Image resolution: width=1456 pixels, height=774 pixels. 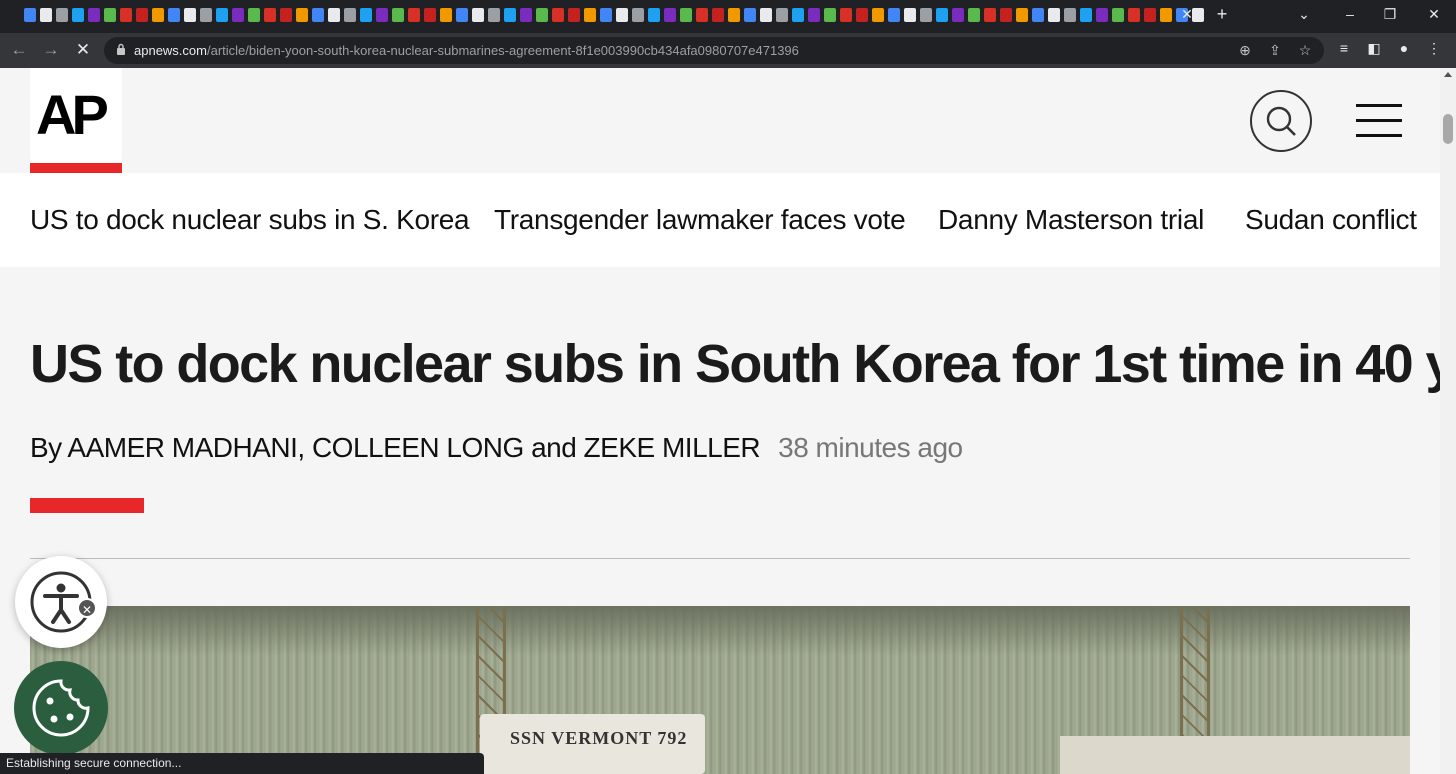 What do you see at coordinates (61, 708) in the screenshot?
I see `cookie-settings-button` at bounding box center [61, 708].